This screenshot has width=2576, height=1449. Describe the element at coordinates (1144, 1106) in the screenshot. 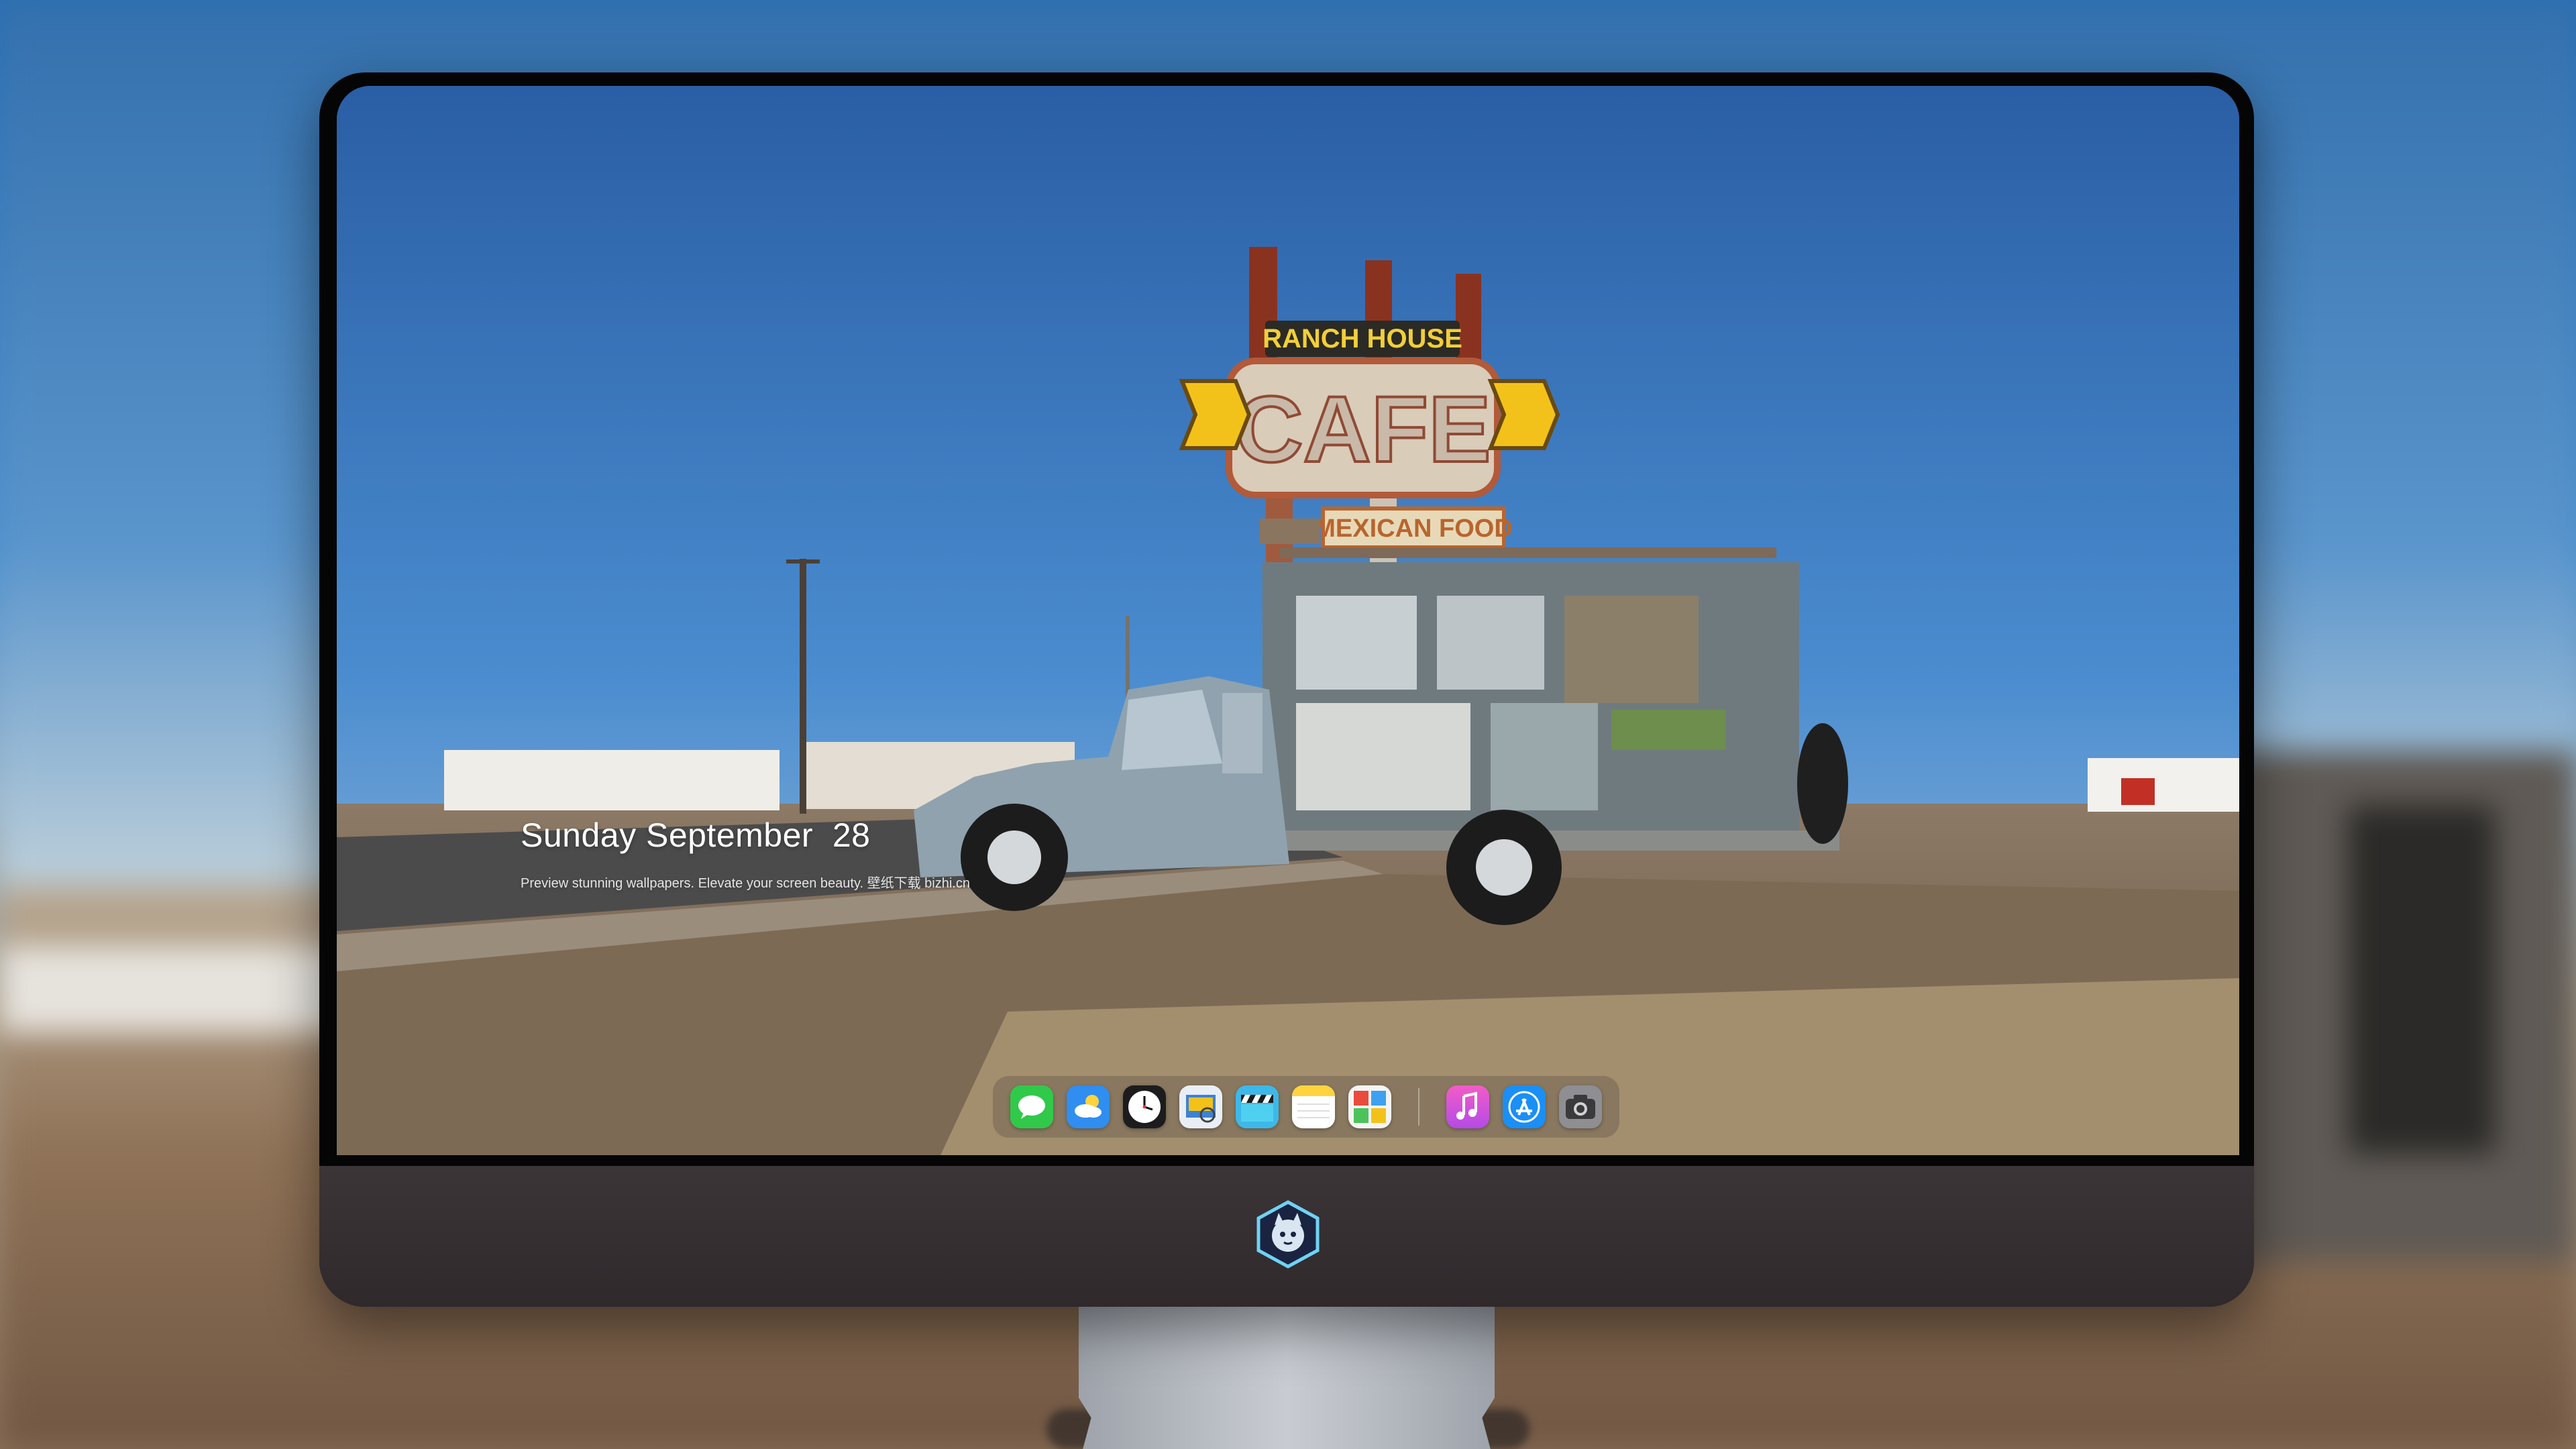

I see `clock-icon` at that location.